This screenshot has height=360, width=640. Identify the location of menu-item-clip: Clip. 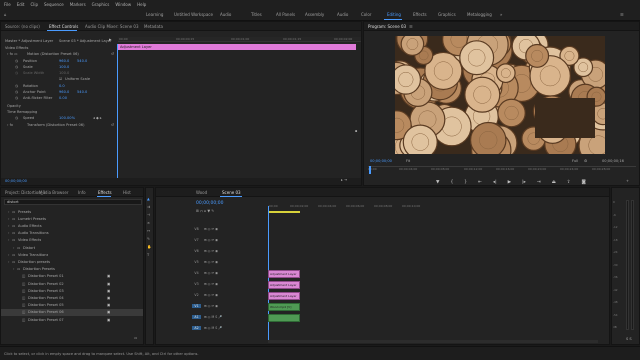
(34, 4).